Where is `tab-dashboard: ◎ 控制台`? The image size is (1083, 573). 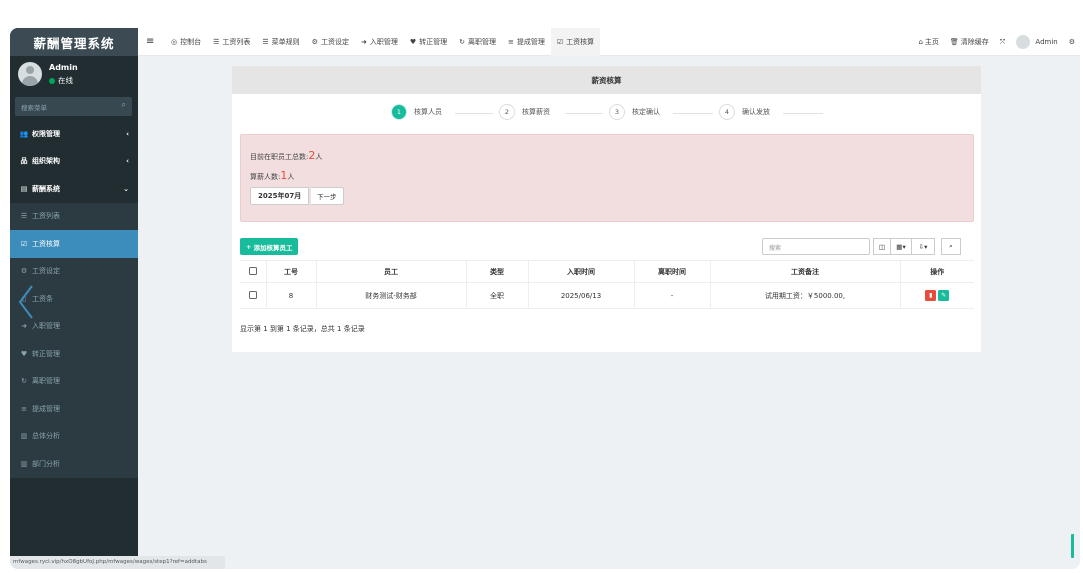 tab-dashboard: ◎ 控制台 is located at coordinates (186, 42).